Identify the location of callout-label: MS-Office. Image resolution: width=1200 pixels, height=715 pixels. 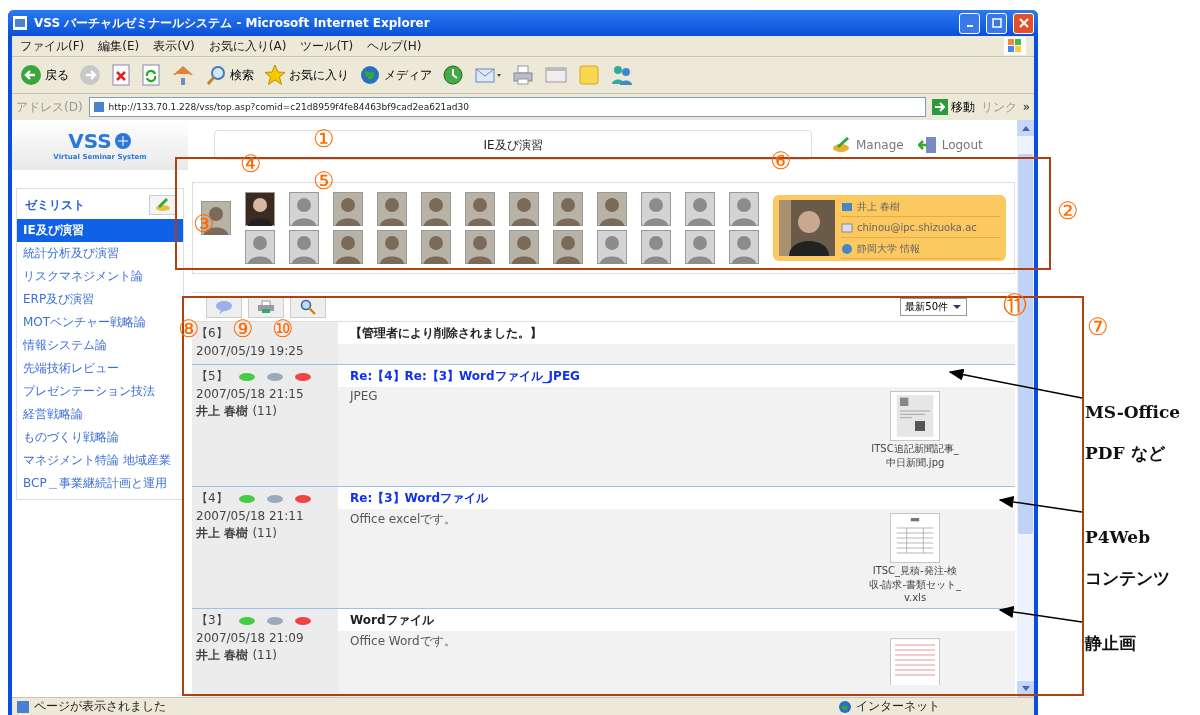
(1133, 412).